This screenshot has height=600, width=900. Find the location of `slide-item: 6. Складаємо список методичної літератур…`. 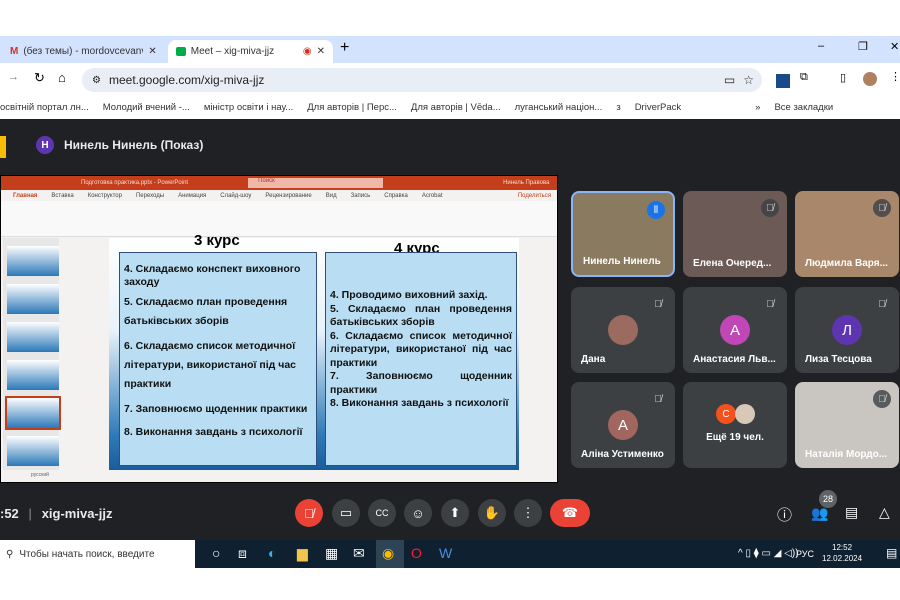

slide-item: 6. Складаємо список методичної літератур… is located at coordinates (210, 365).